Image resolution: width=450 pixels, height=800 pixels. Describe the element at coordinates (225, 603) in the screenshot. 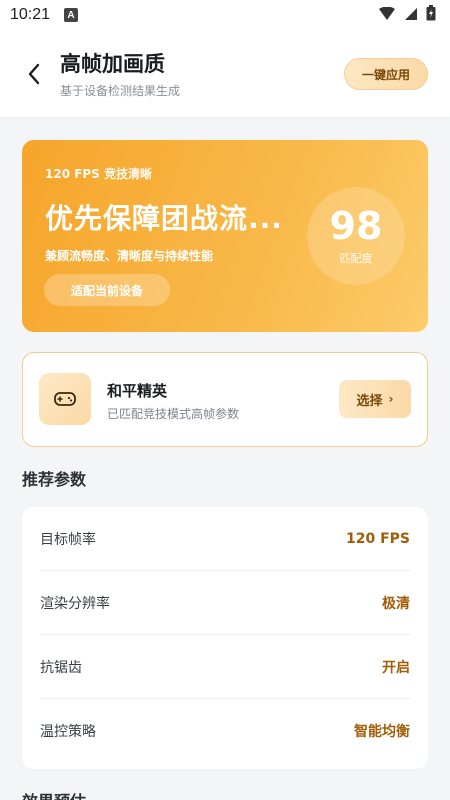

I see `param-row-resolution: 渲染分辨率 极清` at that location.